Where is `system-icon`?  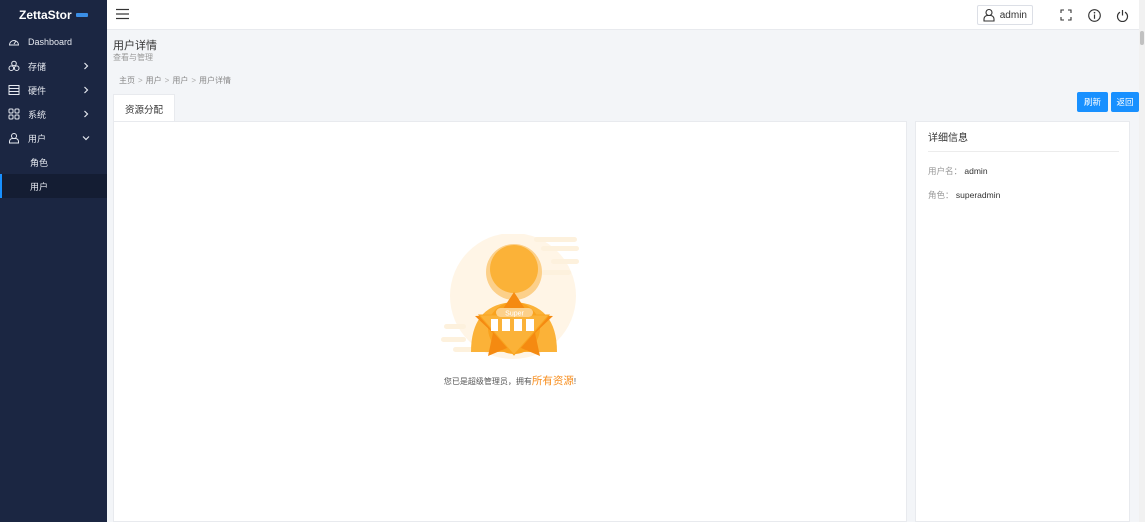
system-icon is located at coordinates (14, 114).